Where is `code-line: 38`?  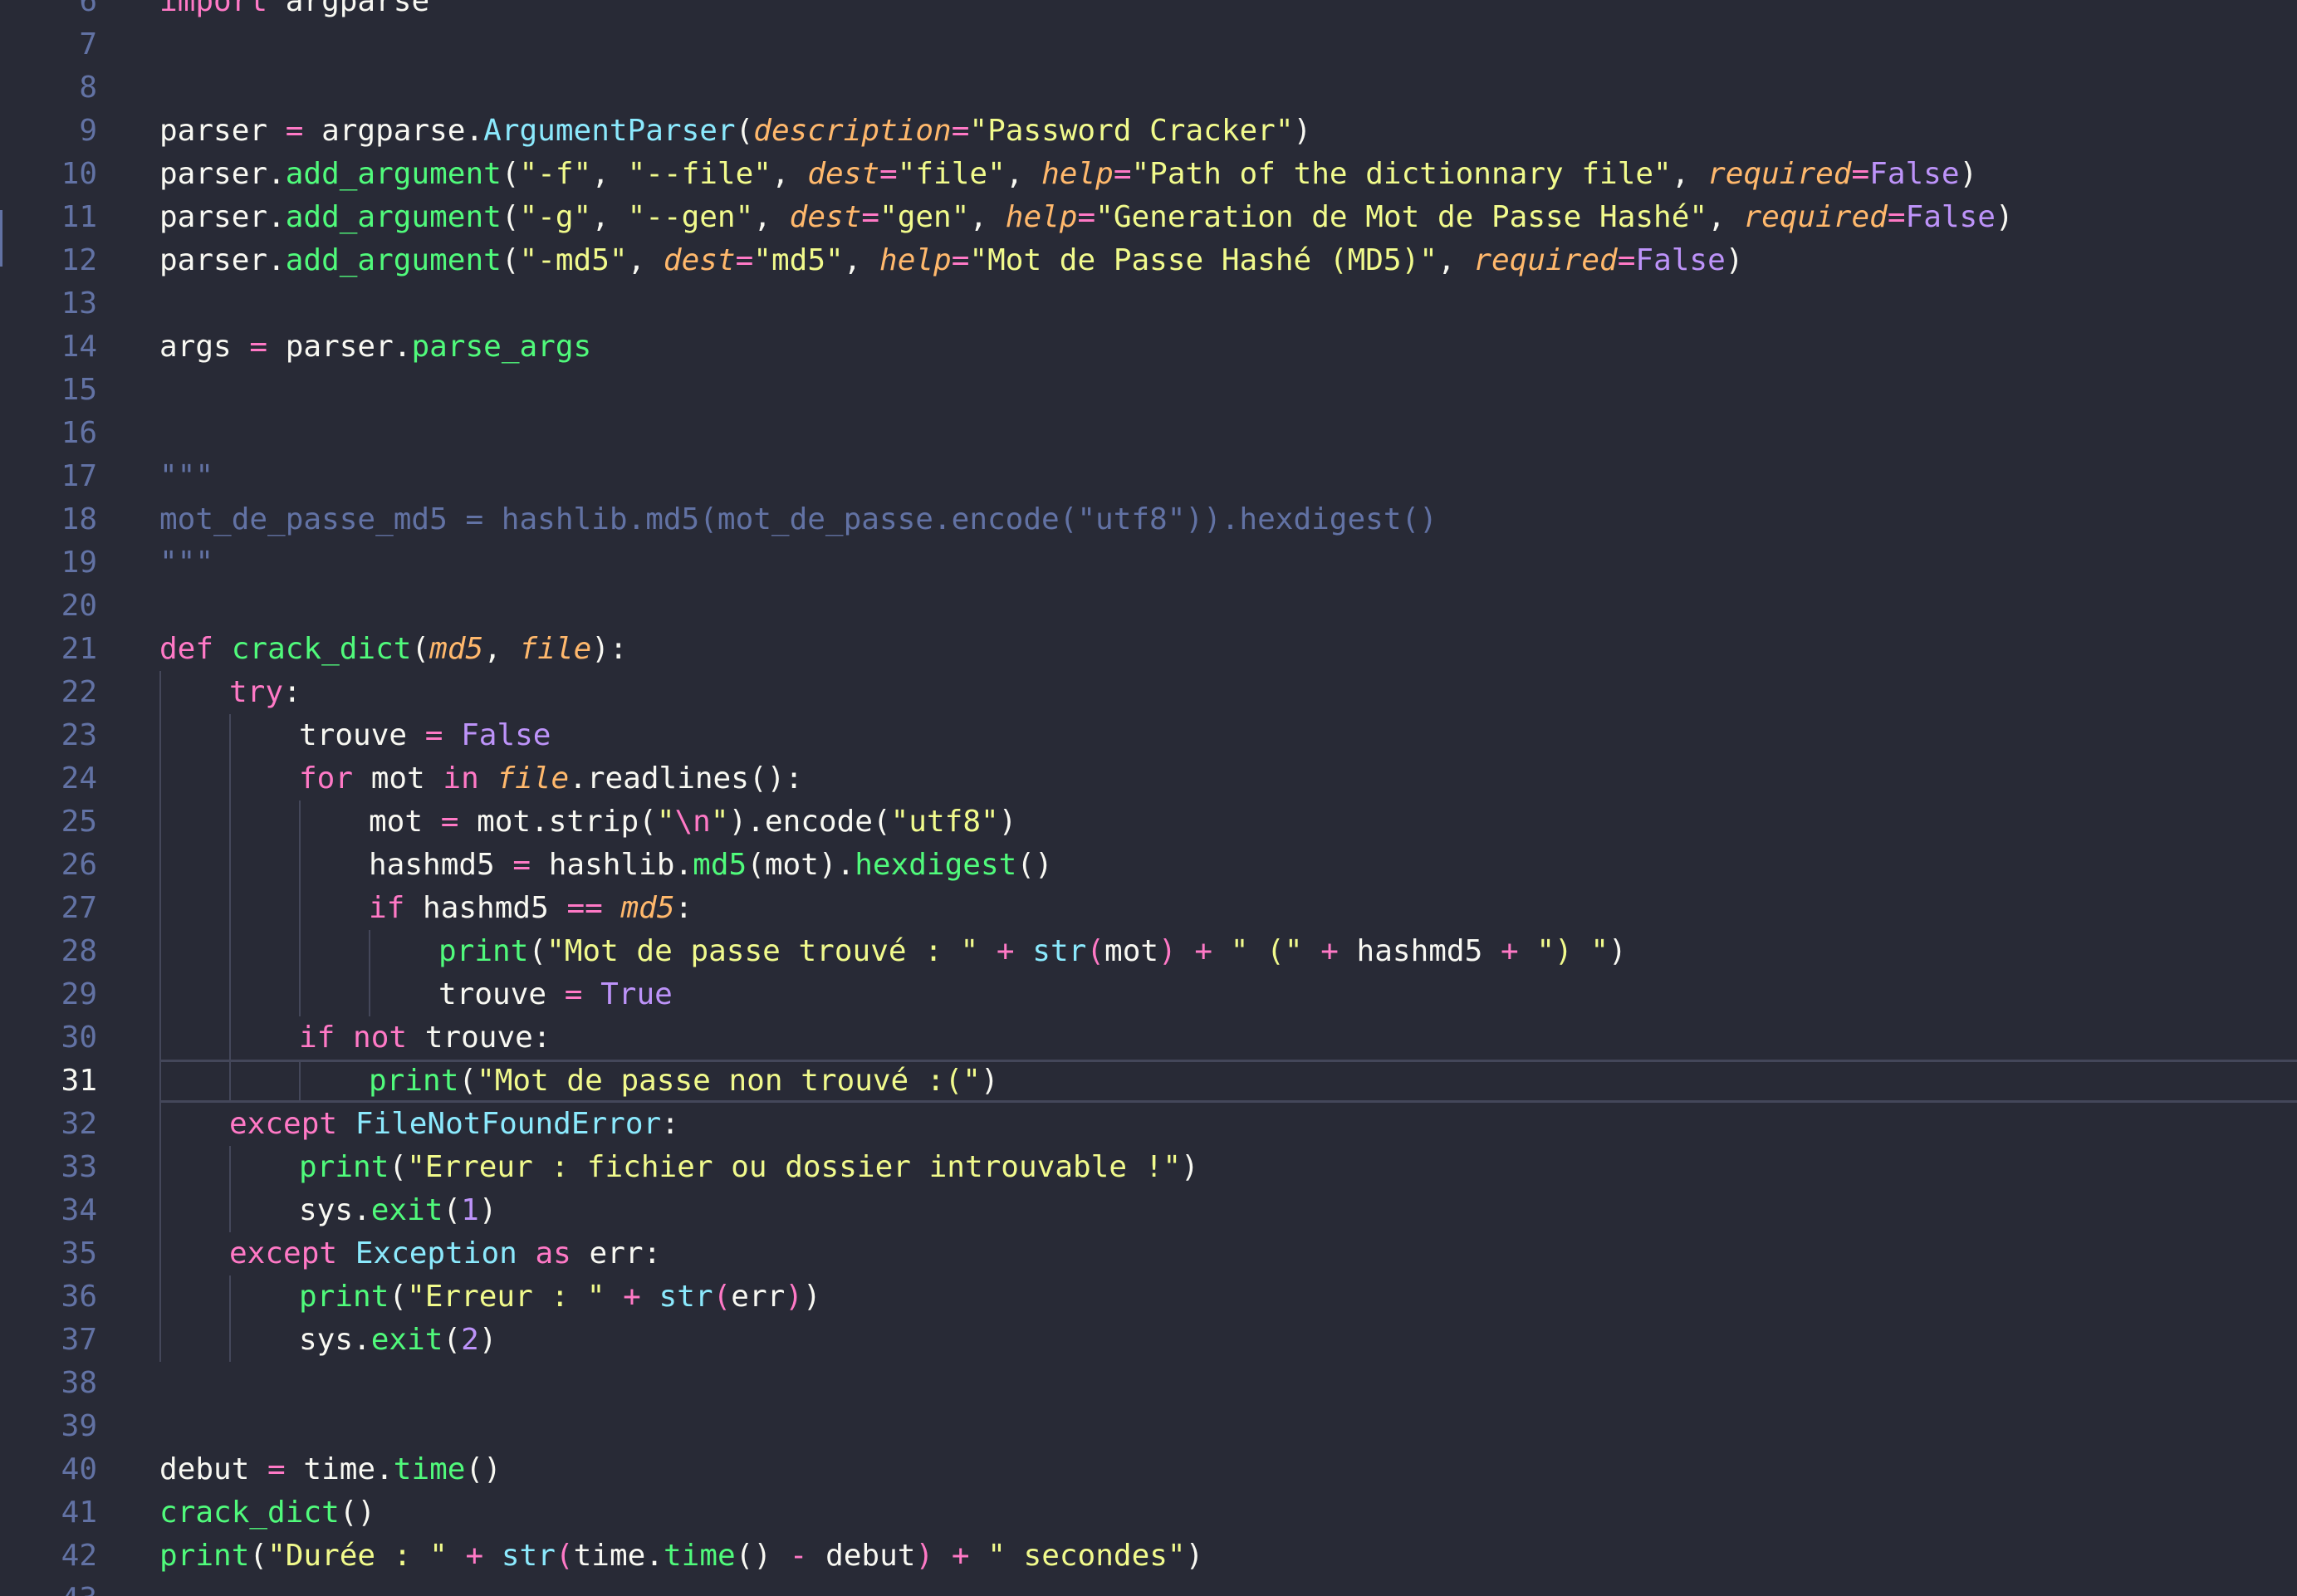 code-line: 38 is located at coordinates (1148, 1383).